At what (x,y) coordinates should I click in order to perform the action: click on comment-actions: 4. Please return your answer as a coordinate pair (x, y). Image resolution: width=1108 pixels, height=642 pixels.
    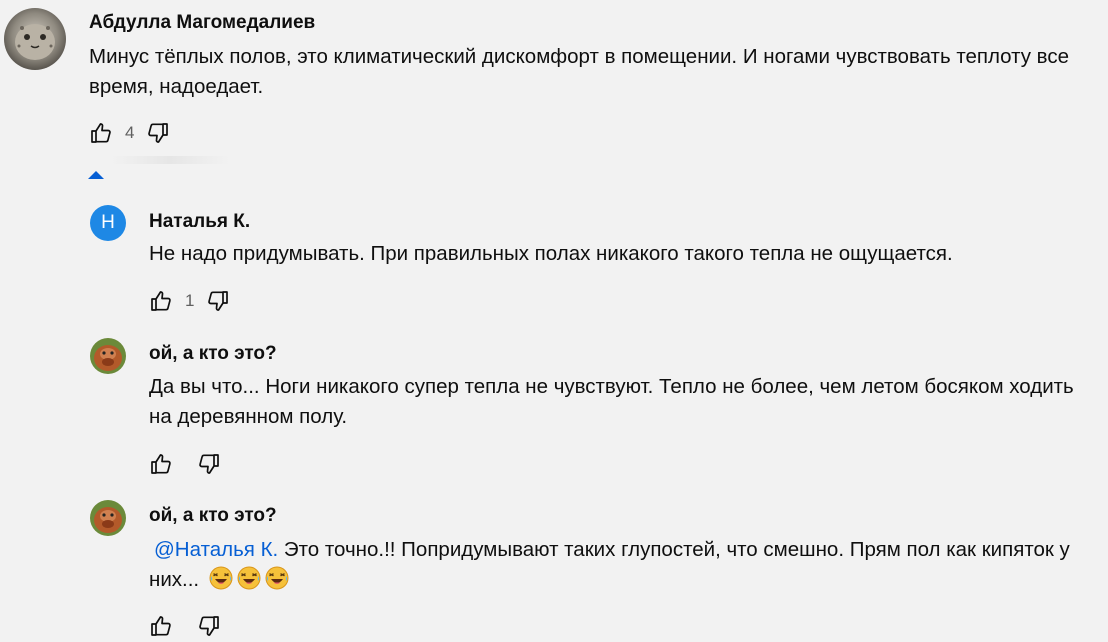
    Looking at the image, I should click on (129, 133).